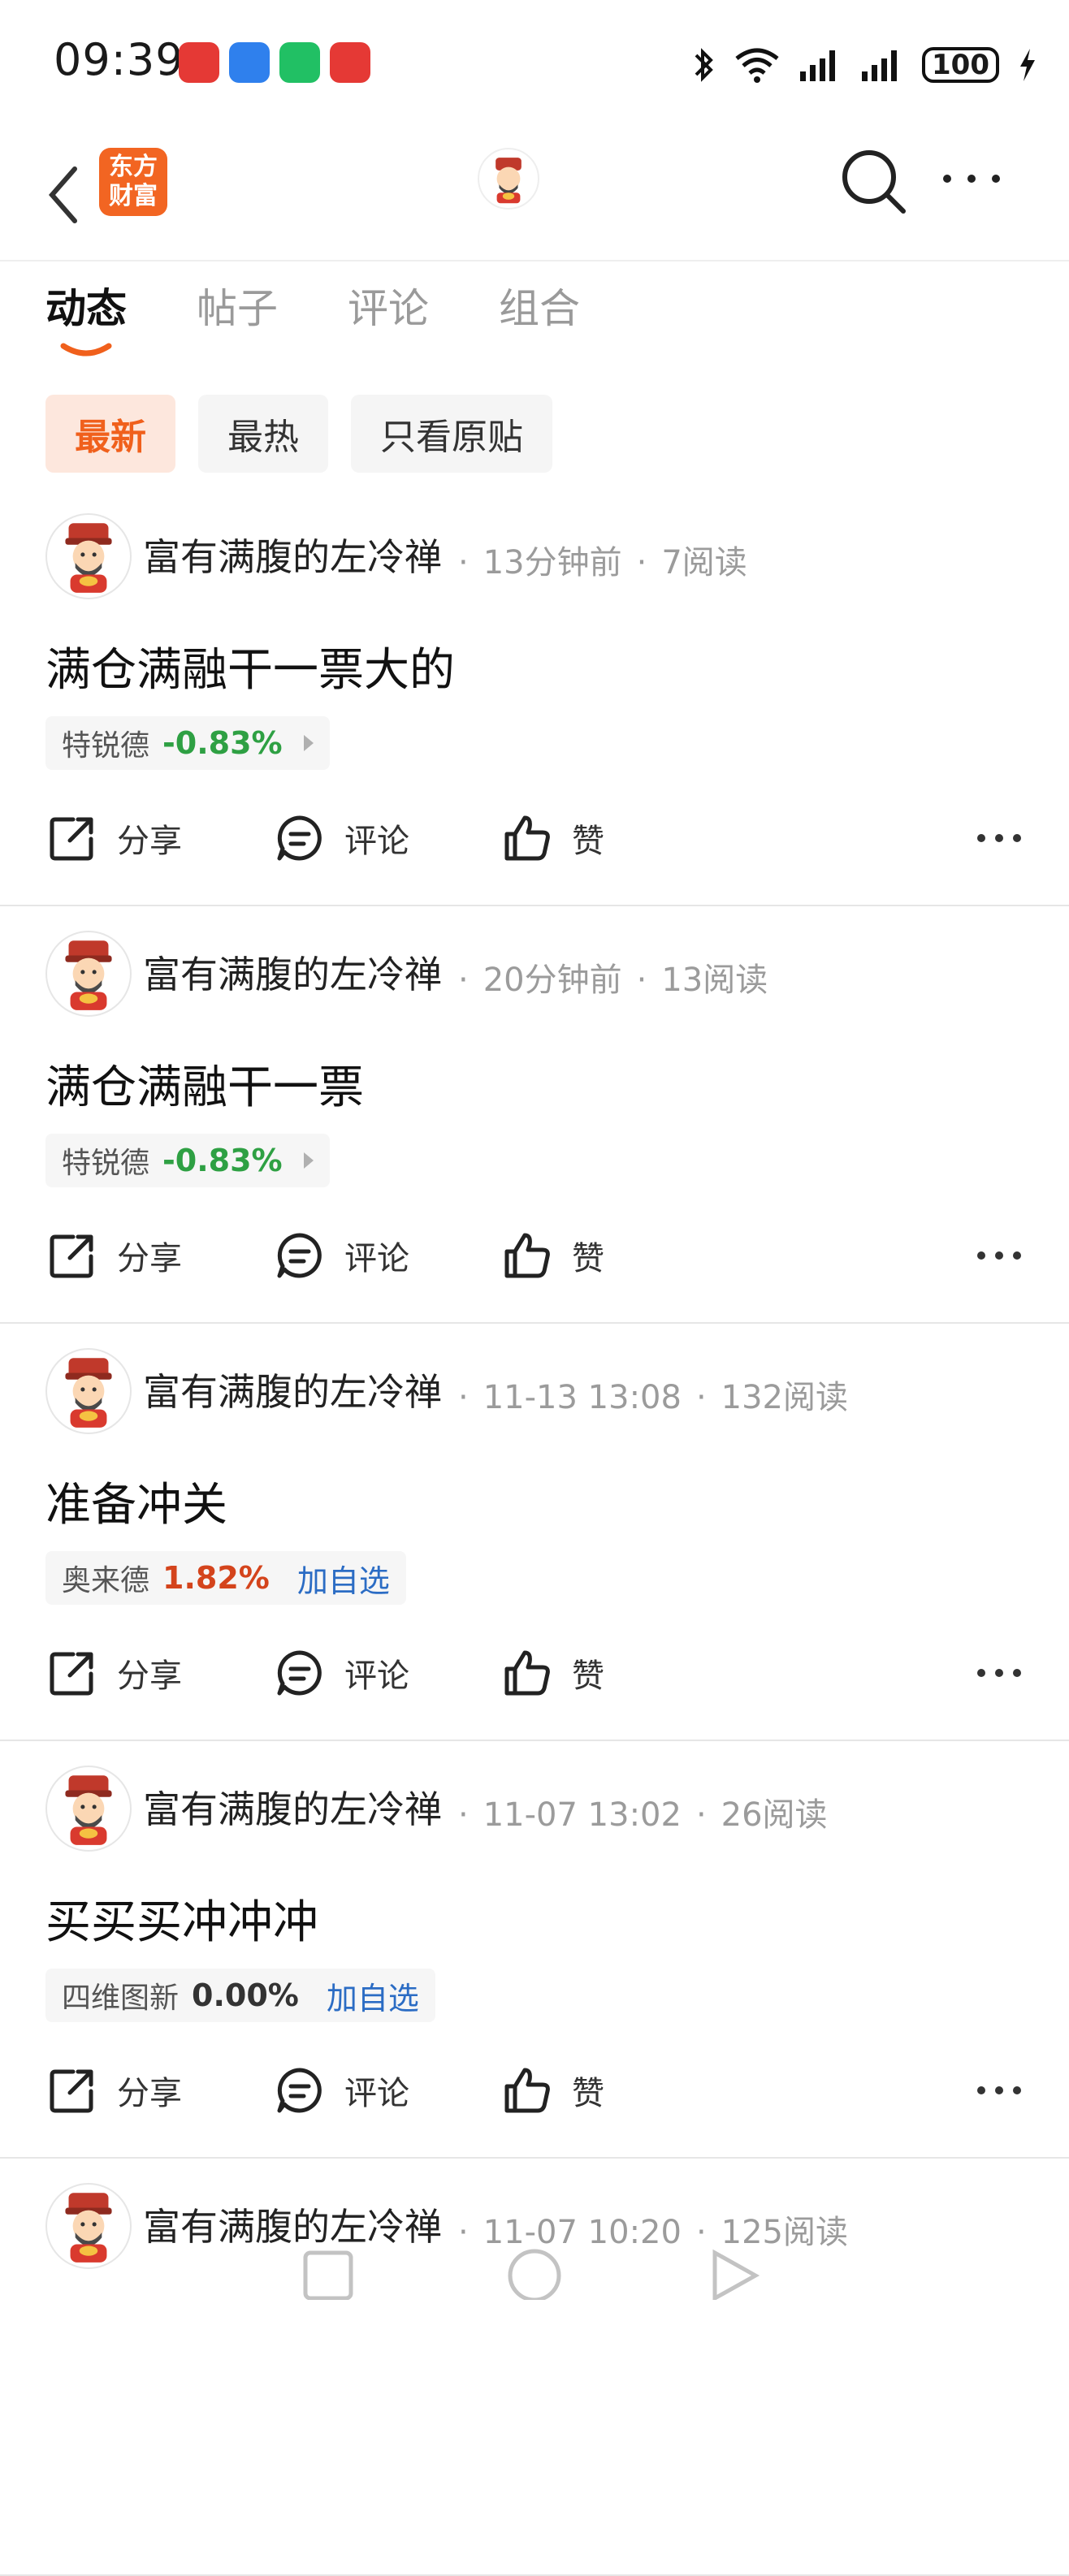 The width and height of the screenshot is (1069, 2576). I want to click on stock-change: 1.82%, so click(216, 1578).